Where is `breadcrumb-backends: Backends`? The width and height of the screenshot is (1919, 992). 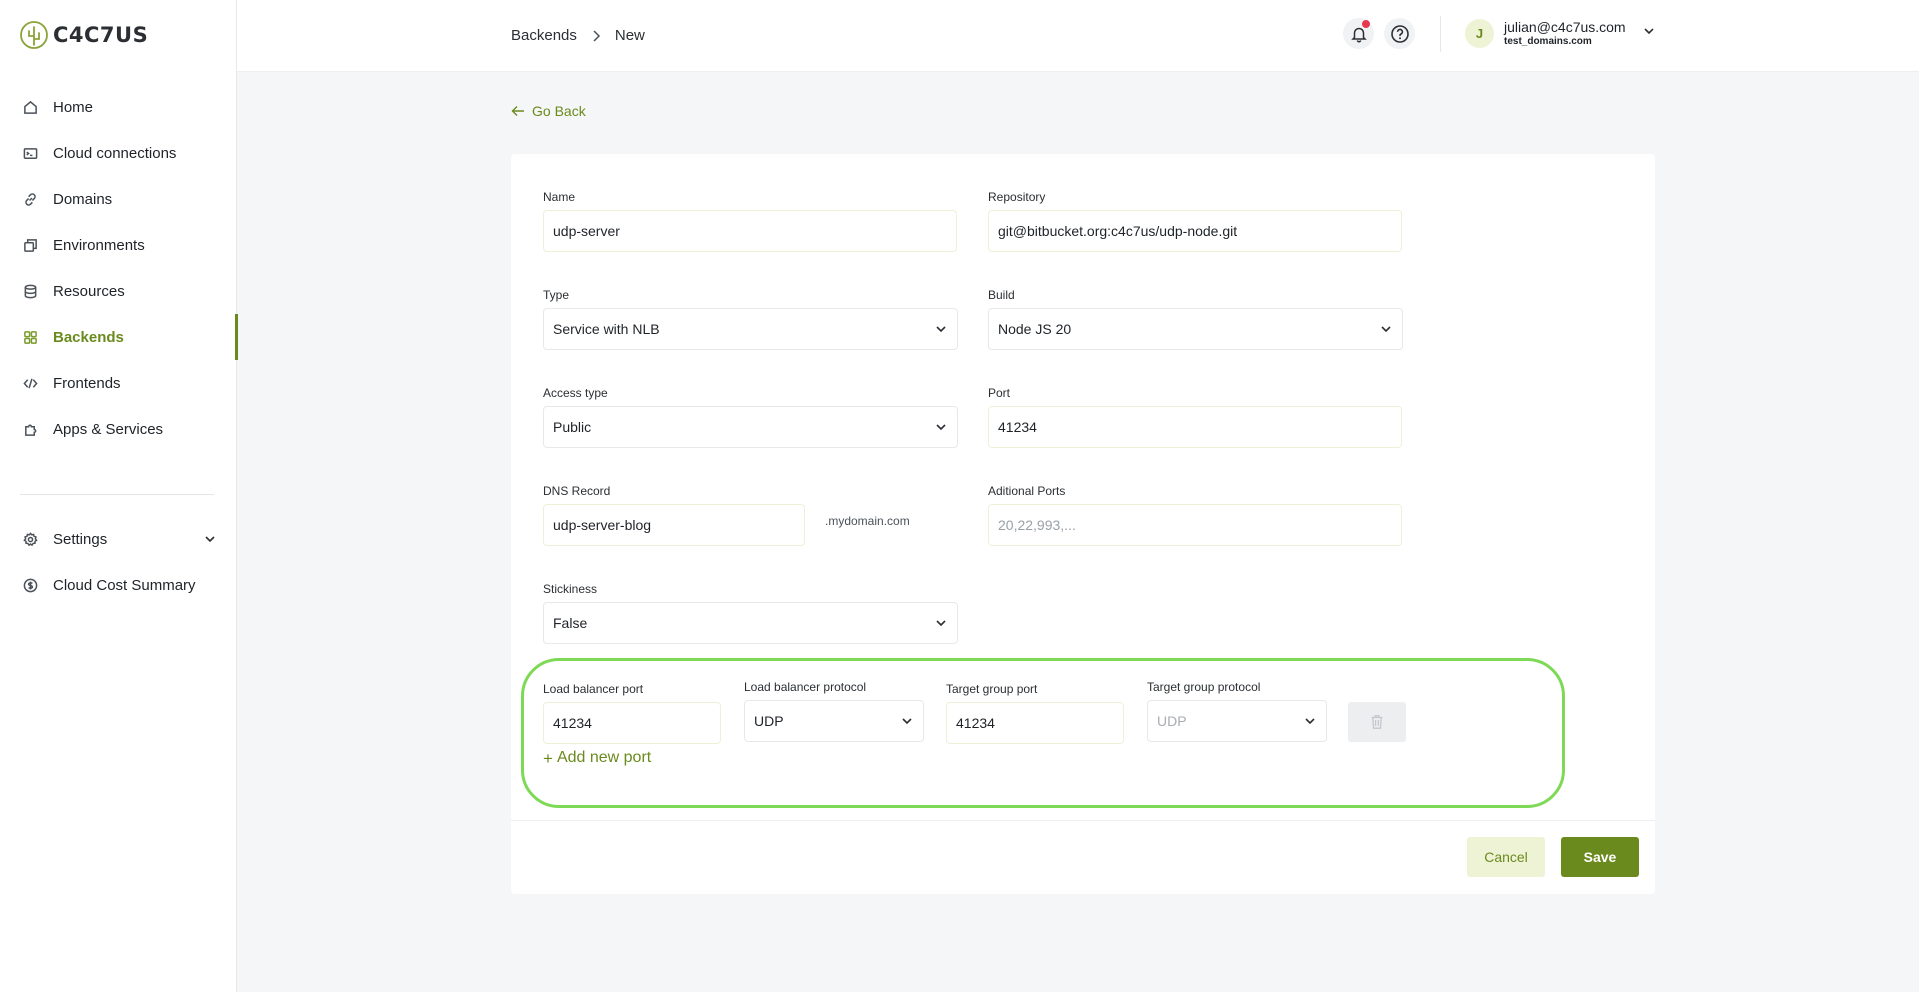
breadcrumb-backends: Backends is located at coordinates (544, 35).